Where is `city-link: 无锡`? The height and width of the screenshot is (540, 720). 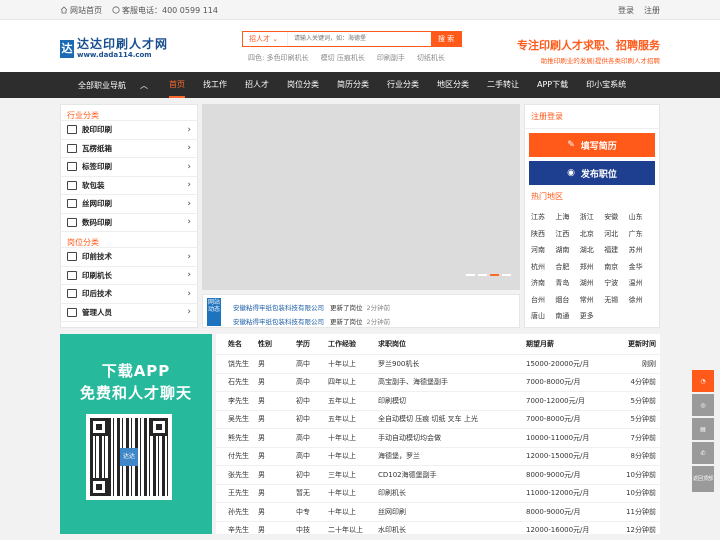
city-link: 无锡 is located at coordinates (616, 300).